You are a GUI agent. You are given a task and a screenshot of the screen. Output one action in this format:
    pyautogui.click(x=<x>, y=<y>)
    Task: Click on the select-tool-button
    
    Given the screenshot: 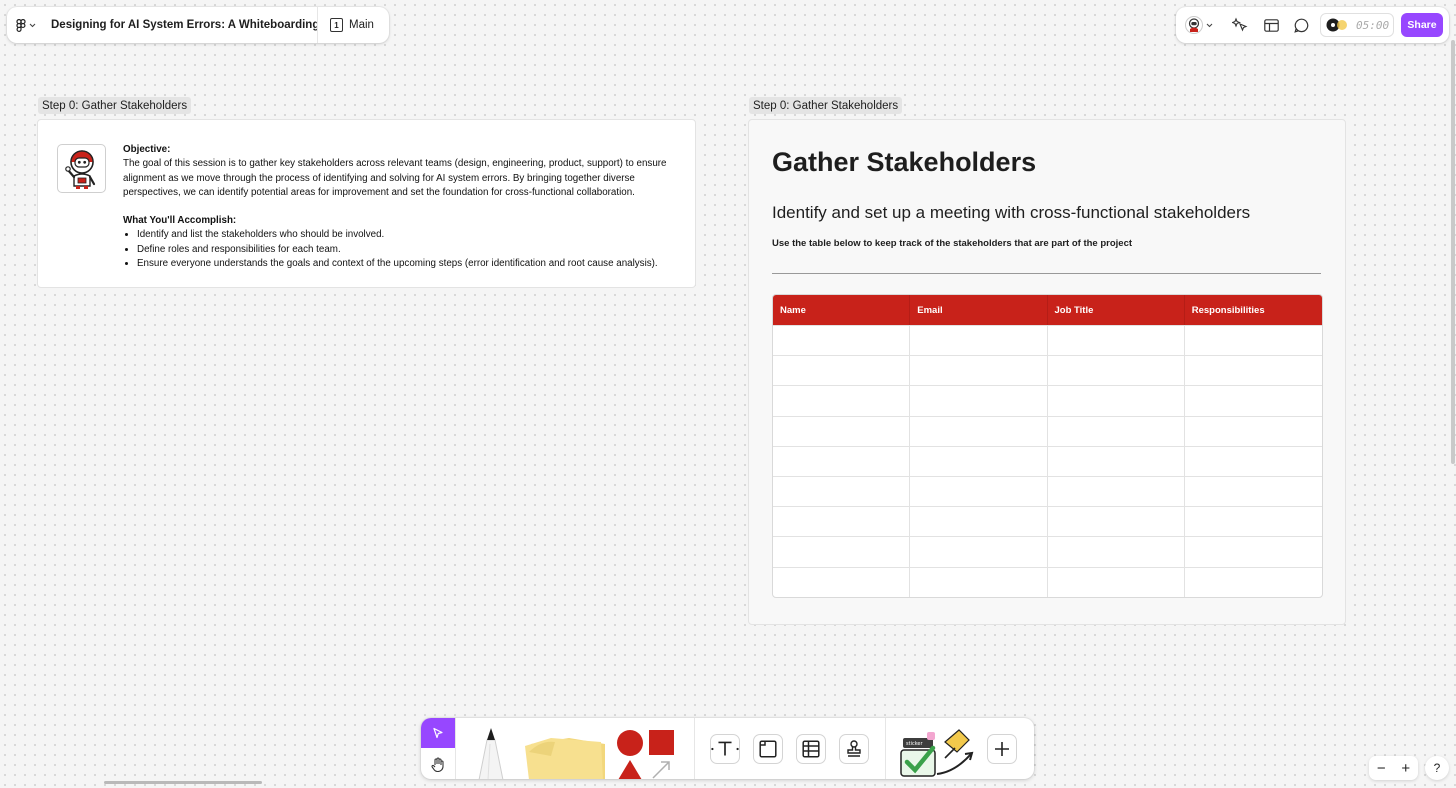 What is the action you would take?
    pyautogui.click(x=438, y=733)
    